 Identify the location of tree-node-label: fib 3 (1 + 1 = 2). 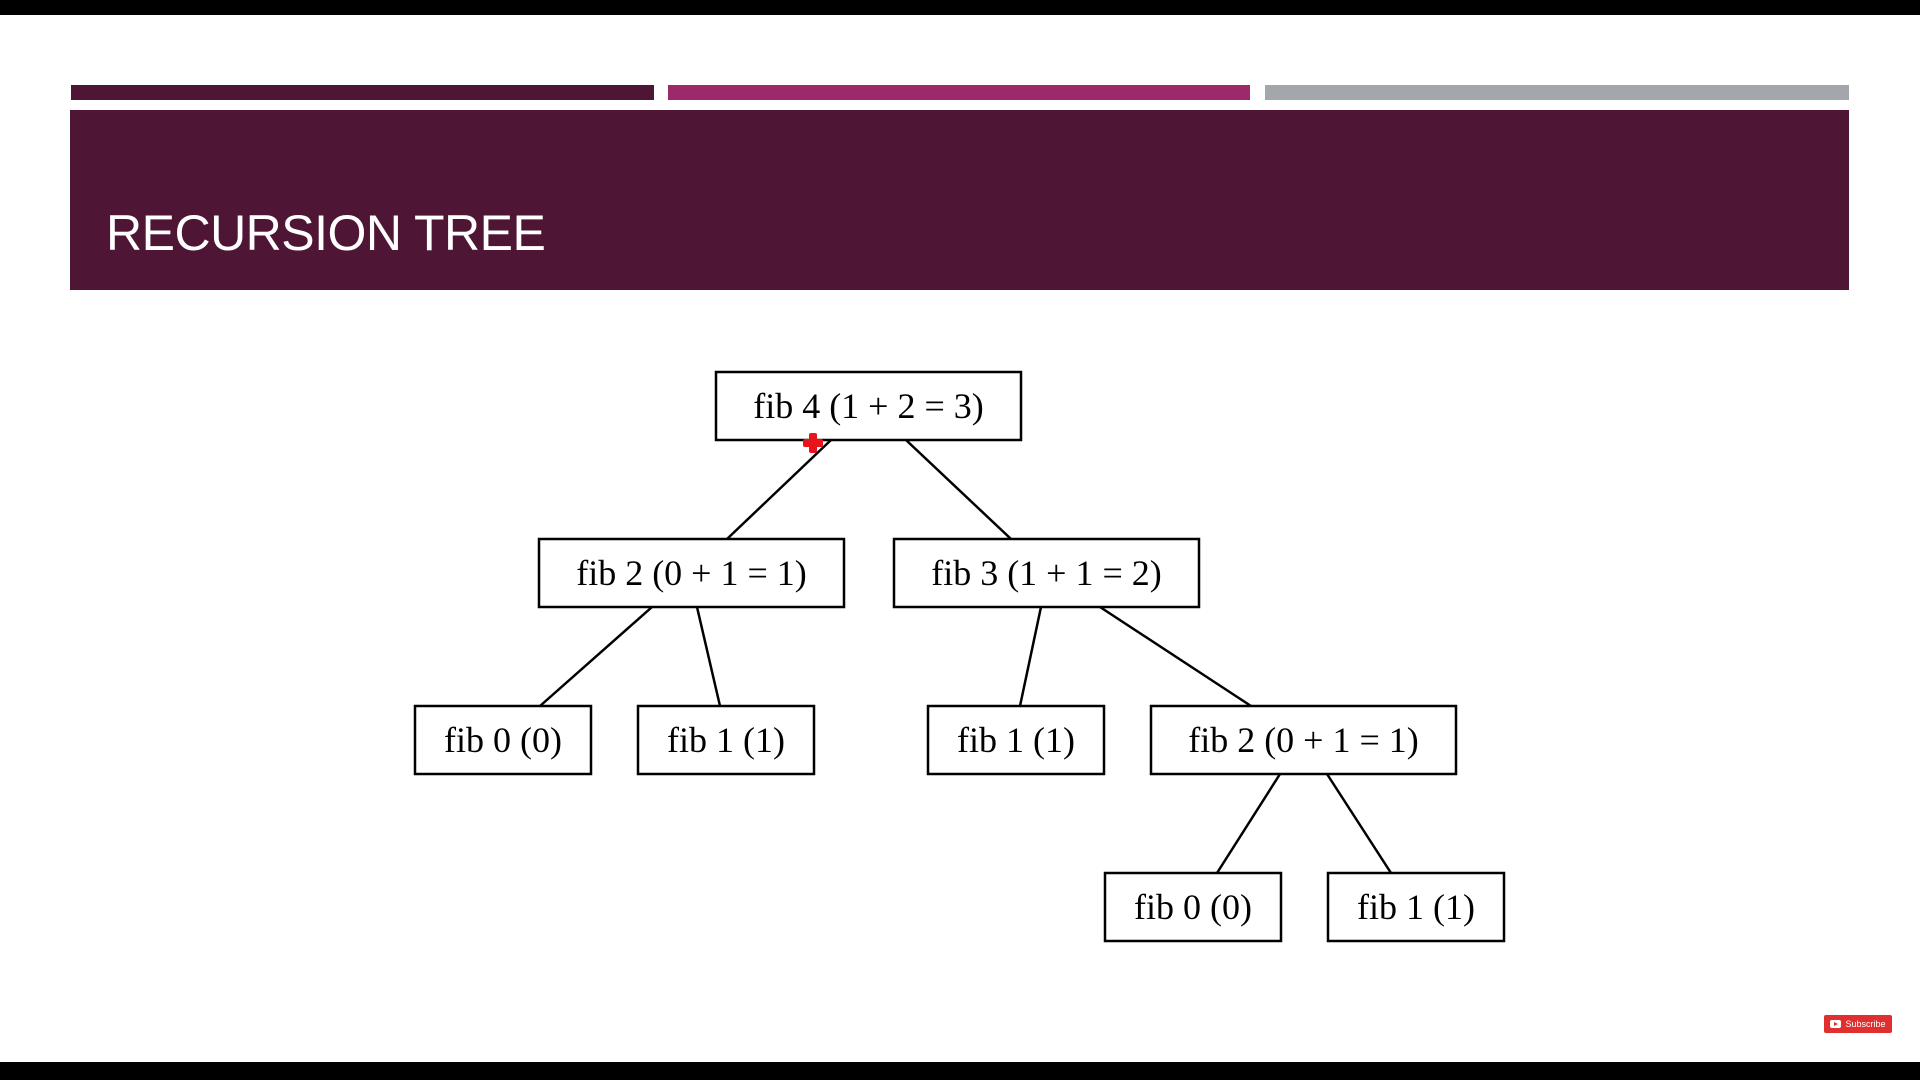
(1046, 573).